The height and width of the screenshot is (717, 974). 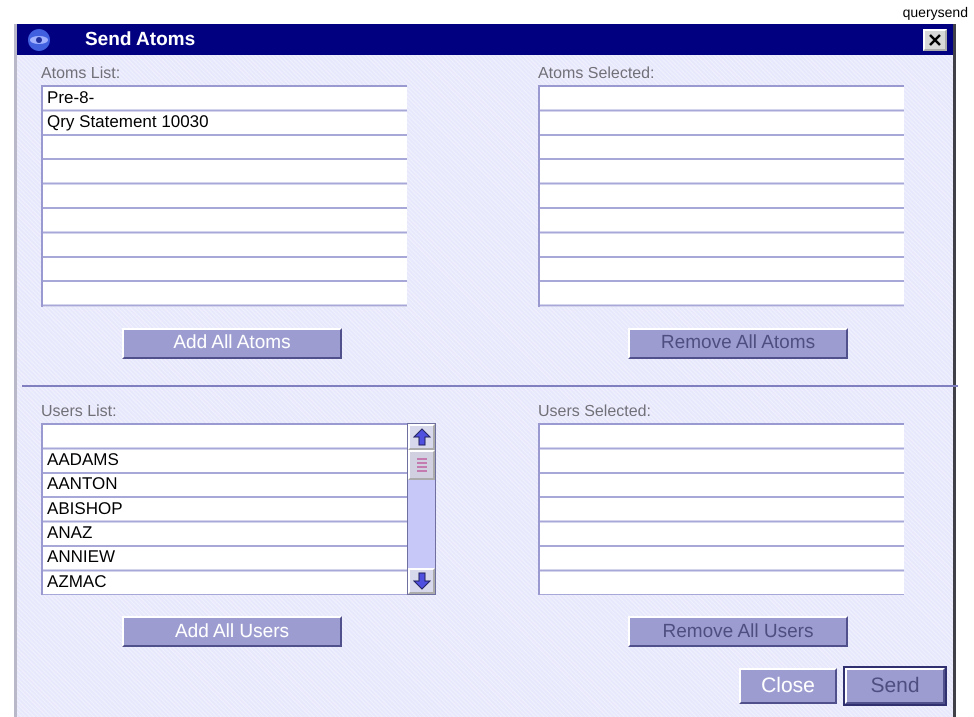 What do you see at coordinates (81, 74) in the screenshot?
I see `list-label: Atoms List:` at bounding box center [81, 74].